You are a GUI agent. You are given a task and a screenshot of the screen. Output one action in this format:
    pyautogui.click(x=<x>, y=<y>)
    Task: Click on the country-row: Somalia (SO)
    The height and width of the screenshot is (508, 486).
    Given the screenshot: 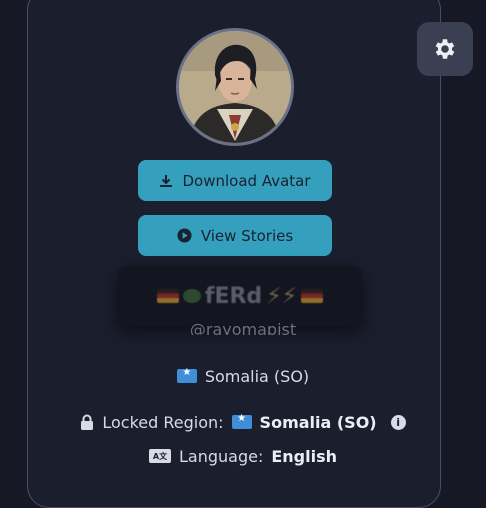 What is the action you would take?
    pyautogui.click(x=243, y=376)
    